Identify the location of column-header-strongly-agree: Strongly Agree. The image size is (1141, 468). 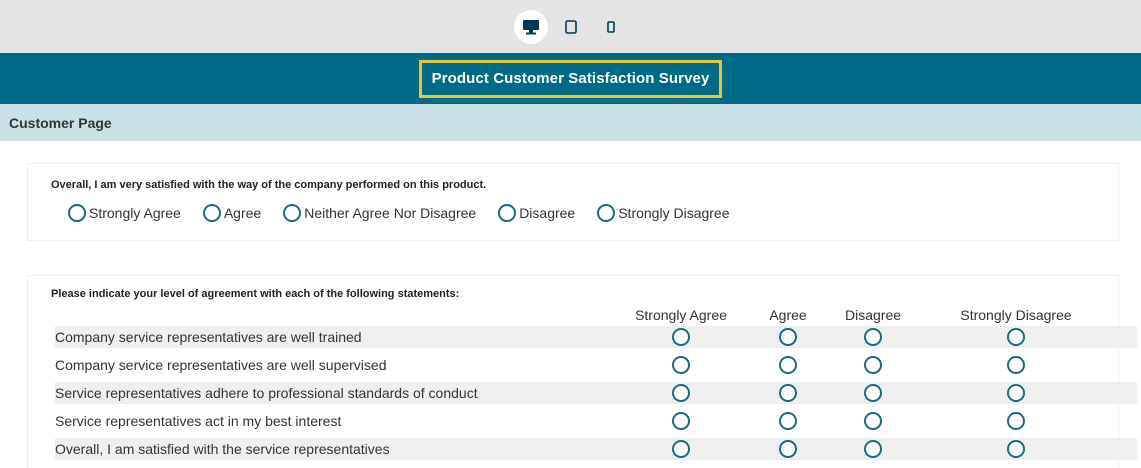
(681, 315).